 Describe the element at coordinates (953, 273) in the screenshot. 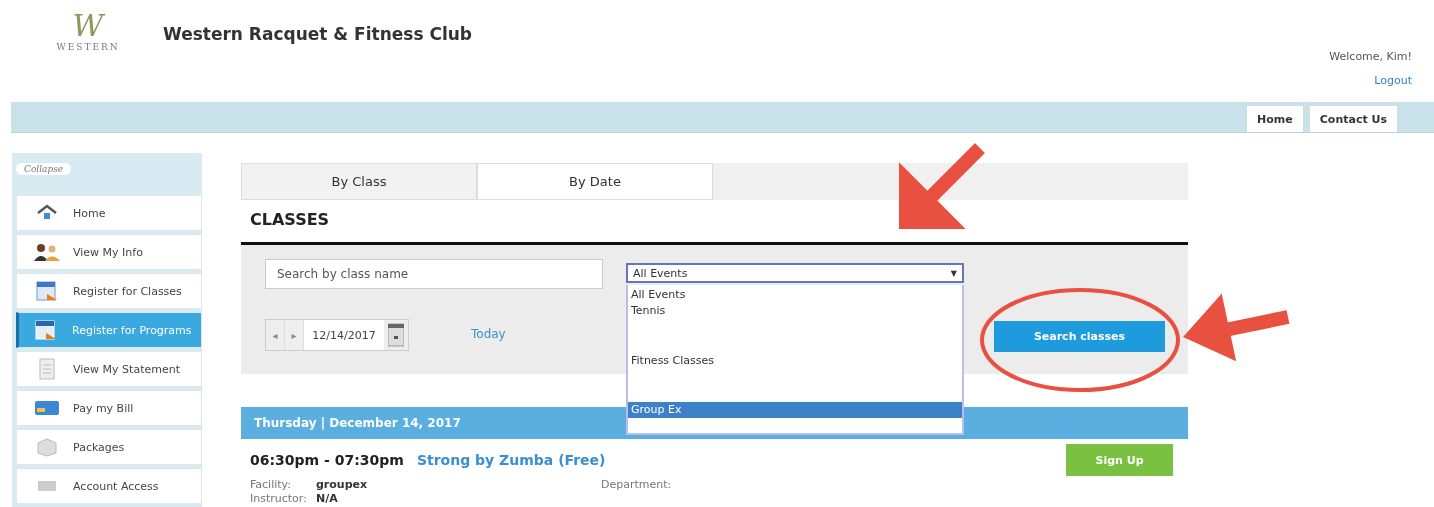

I see `dropdown-arrow-icon: ▼` at that location.